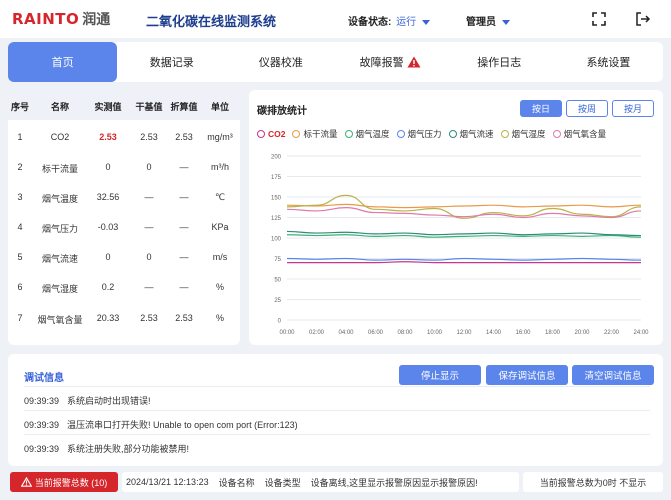 The image size is (671, 500). What do you see at coordinates (346, 333) in the screenshot?
I see `x-tick-label: 04:00` at bounding box center [346, 333].